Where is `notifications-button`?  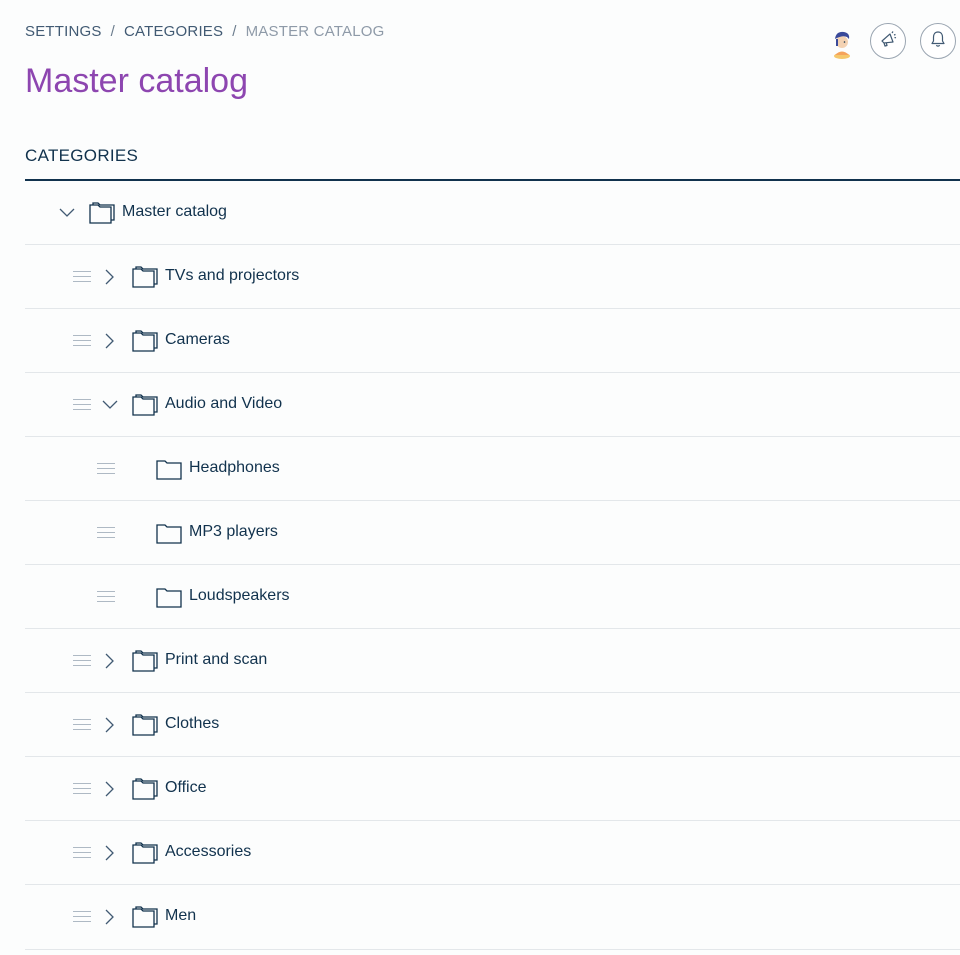 notifications-button is located at coordinates (938, 41).